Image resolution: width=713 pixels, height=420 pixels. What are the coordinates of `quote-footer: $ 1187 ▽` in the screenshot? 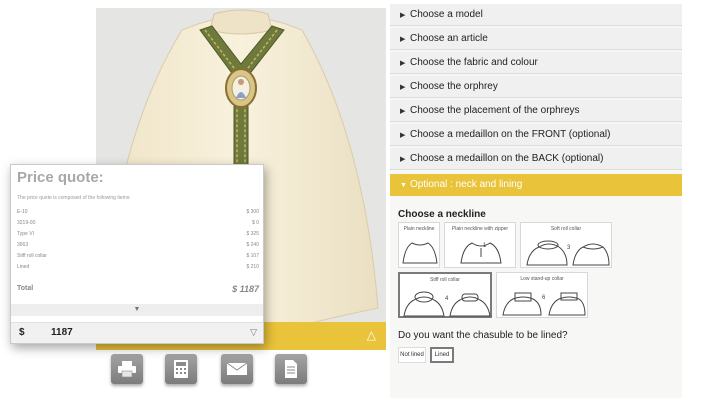 It's located at (137, 332).